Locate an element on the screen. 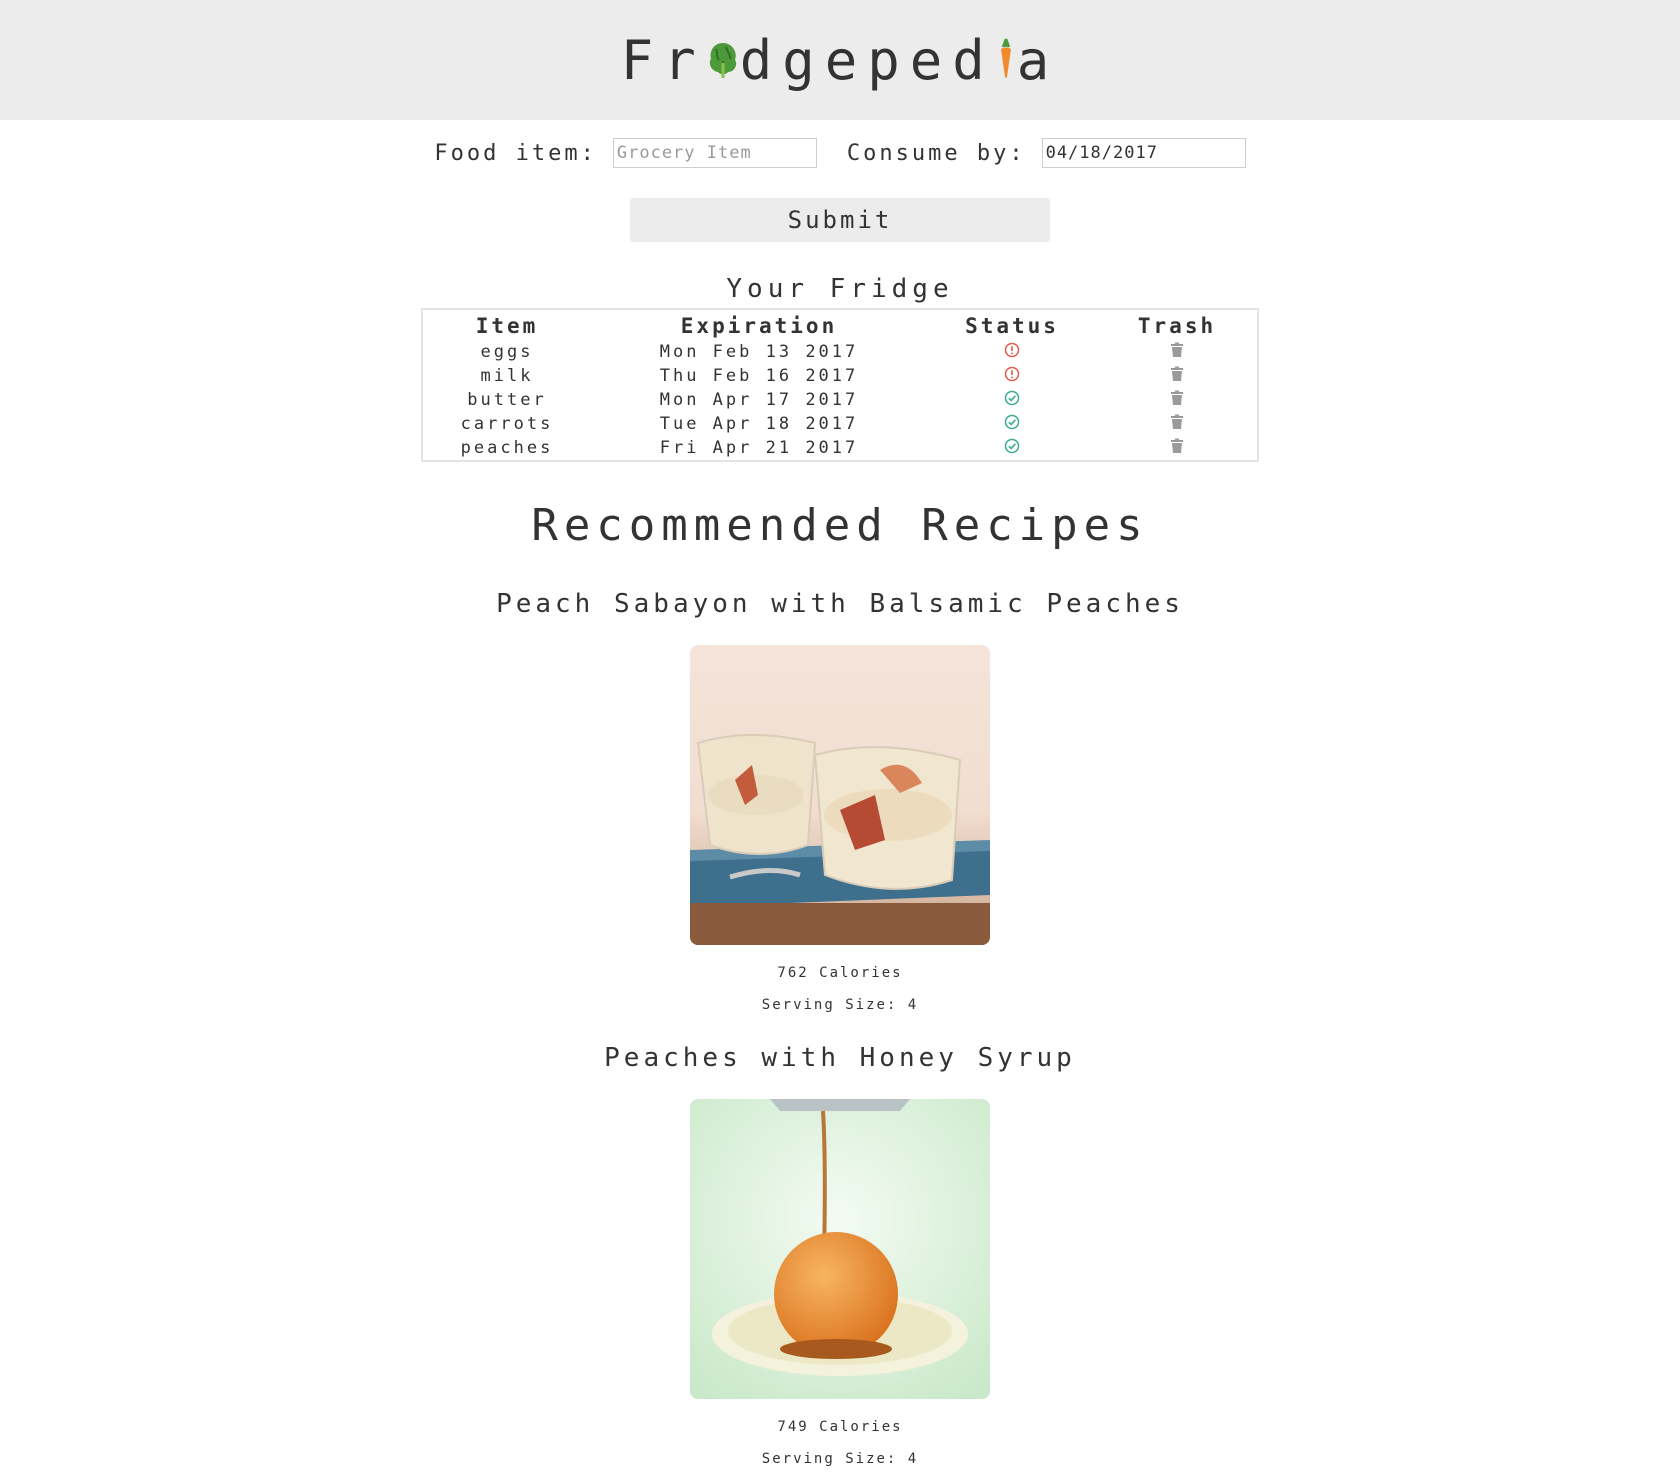 The image size is (1680, 1472). header: Fr dgeped a is located at coordinates (840, 60).